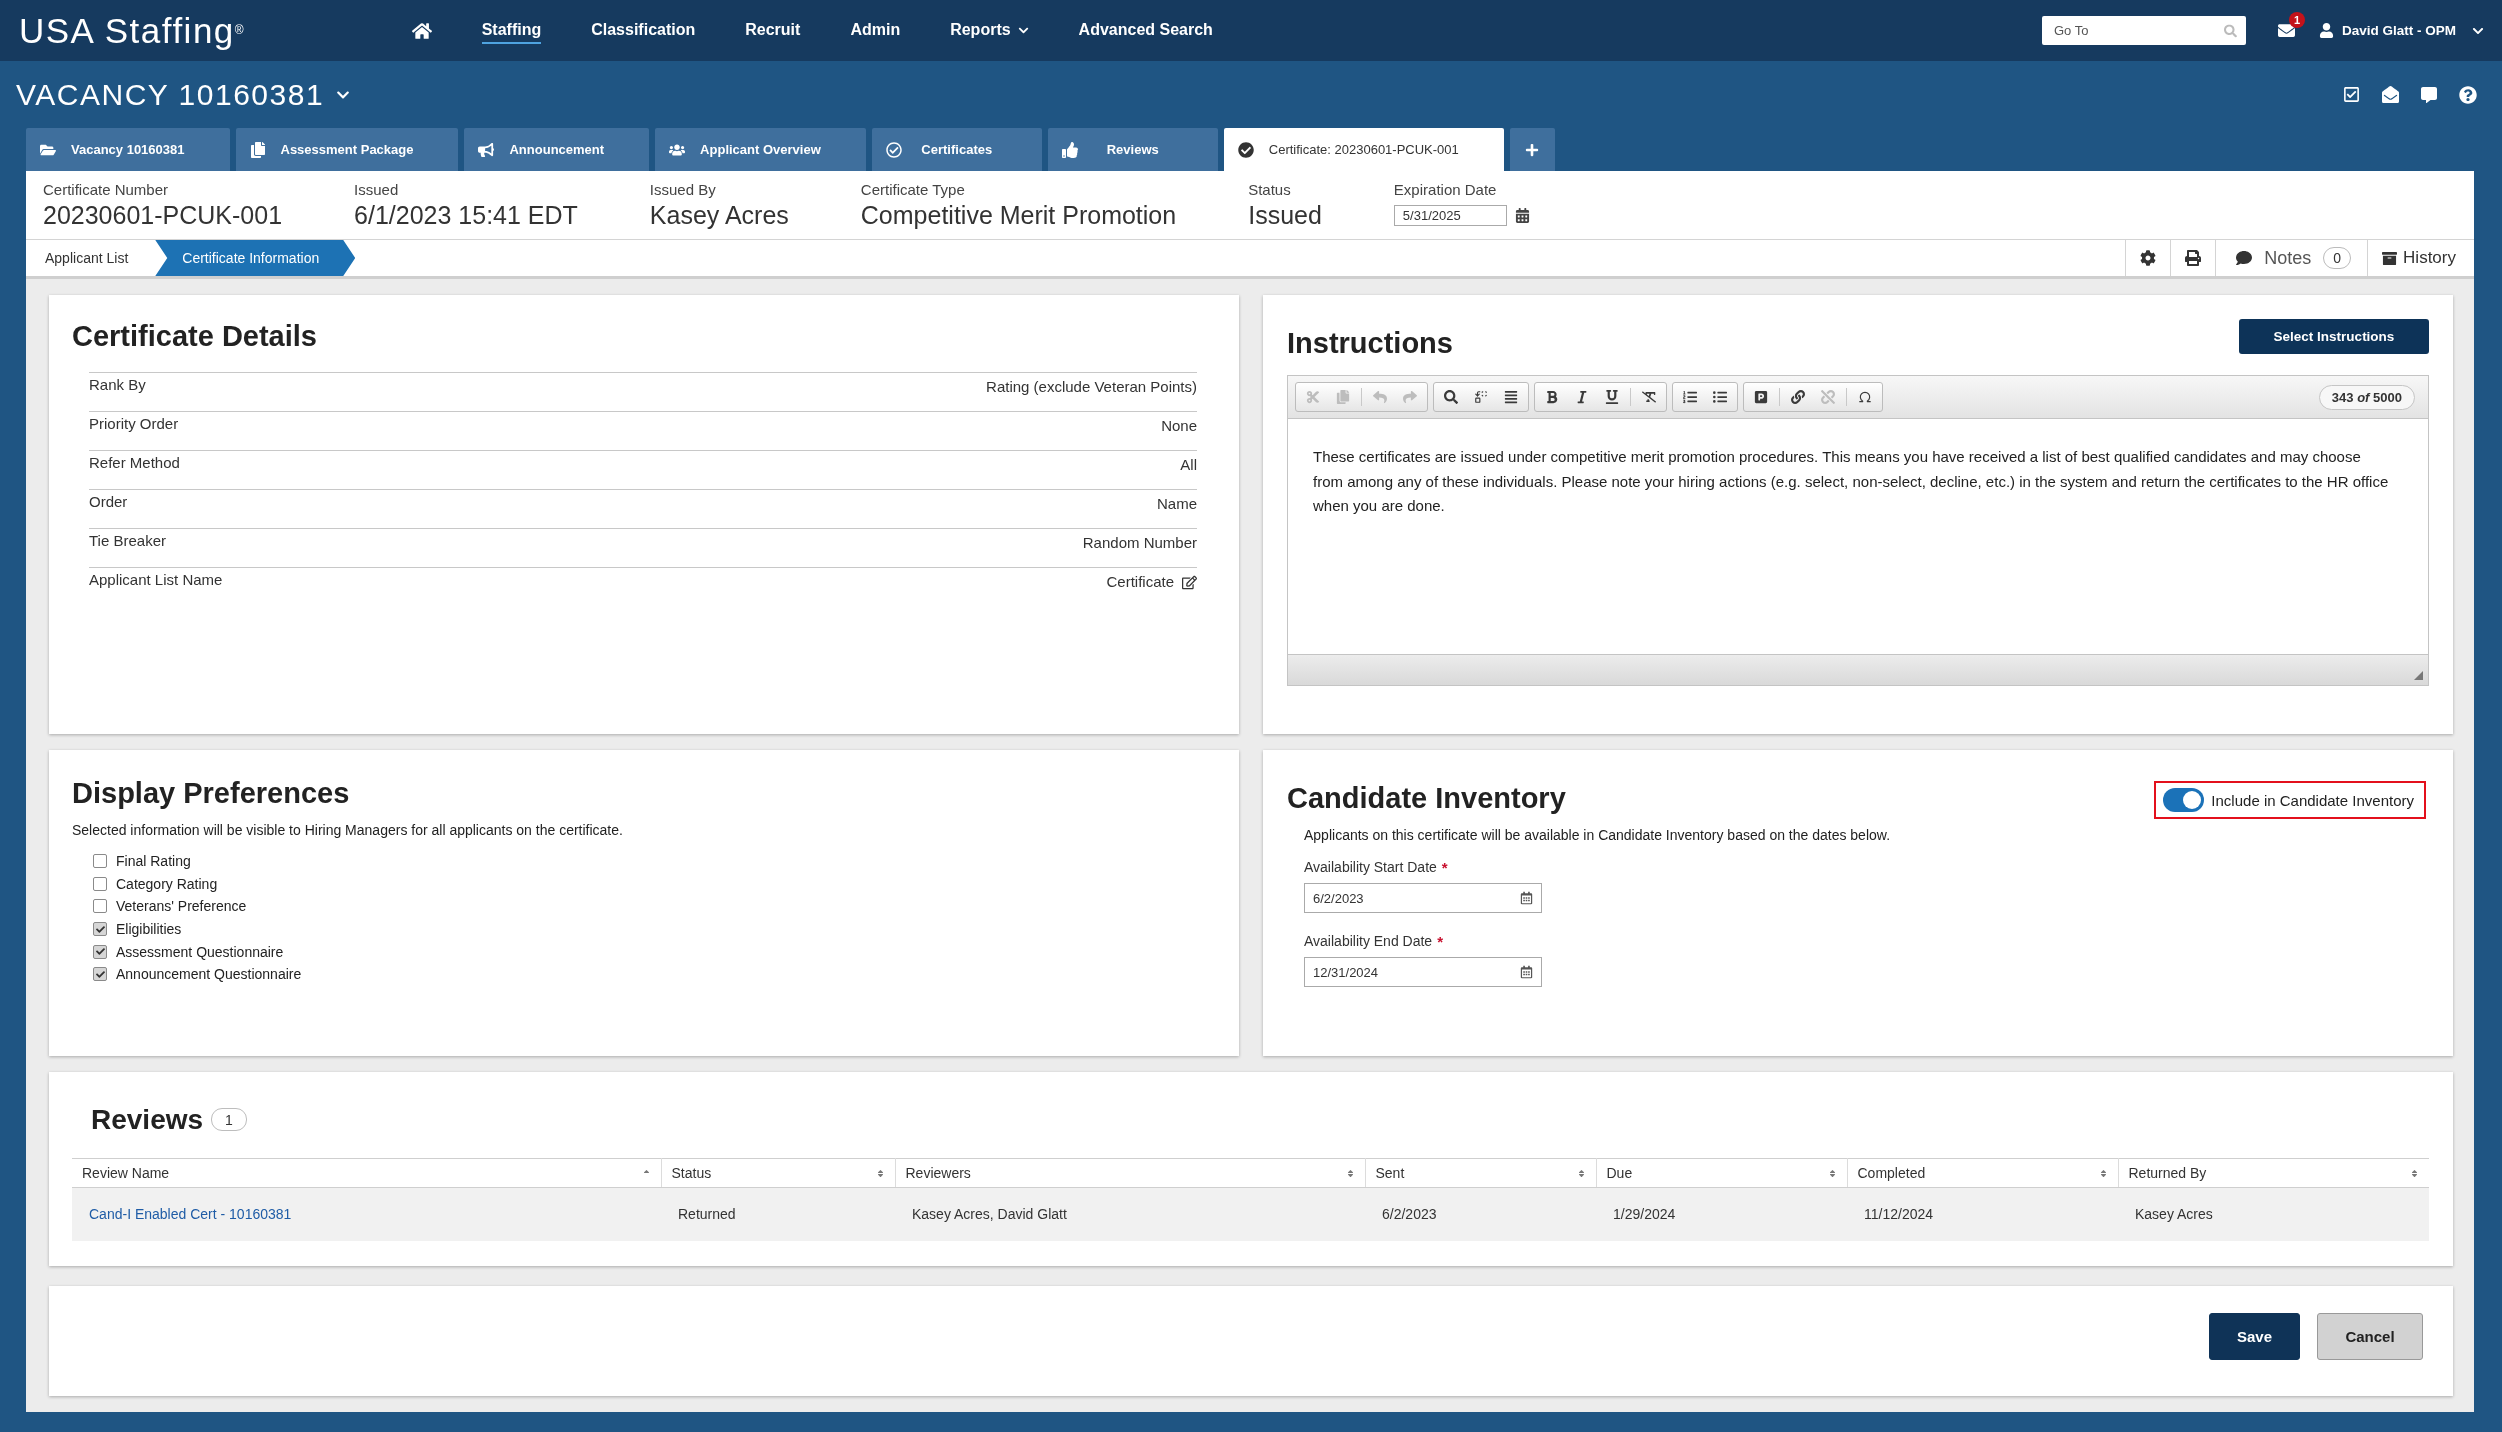  I want to click on search-field: Go To, so click(2144, 30).